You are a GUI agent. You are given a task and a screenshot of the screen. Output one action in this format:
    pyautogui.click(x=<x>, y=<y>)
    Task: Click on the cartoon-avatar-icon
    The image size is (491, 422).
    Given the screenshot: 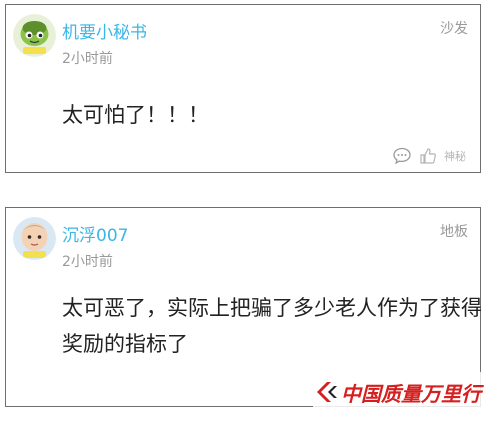 What is the action you would take?
    pyautogui.click(x=34, y=35)
    